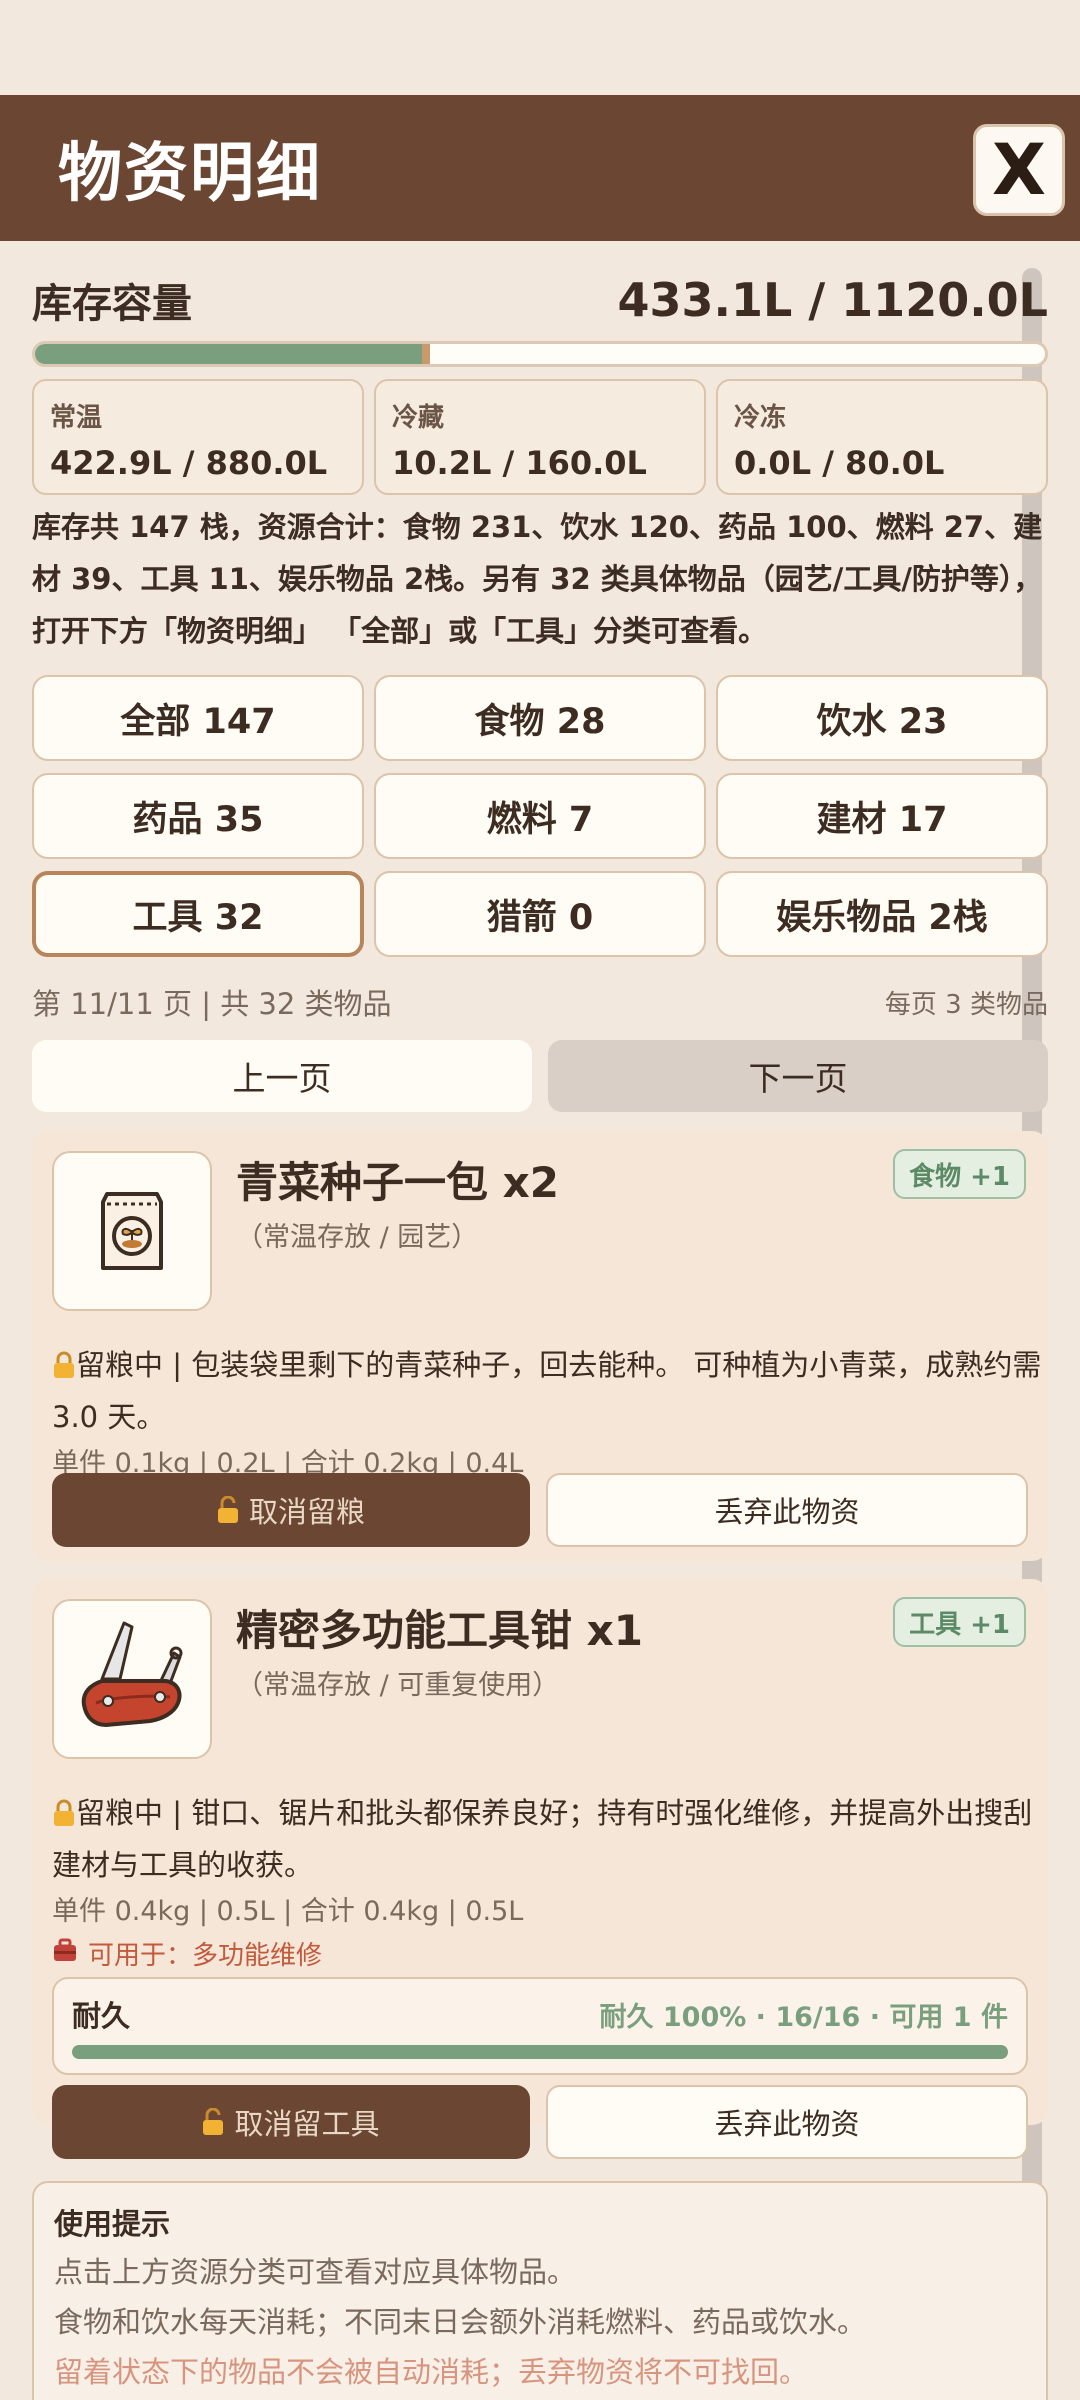  Describe the element at coordinates (205, 1956) in the screenshot. I see `item-use-text: 可用于：多功能维修` at that location.